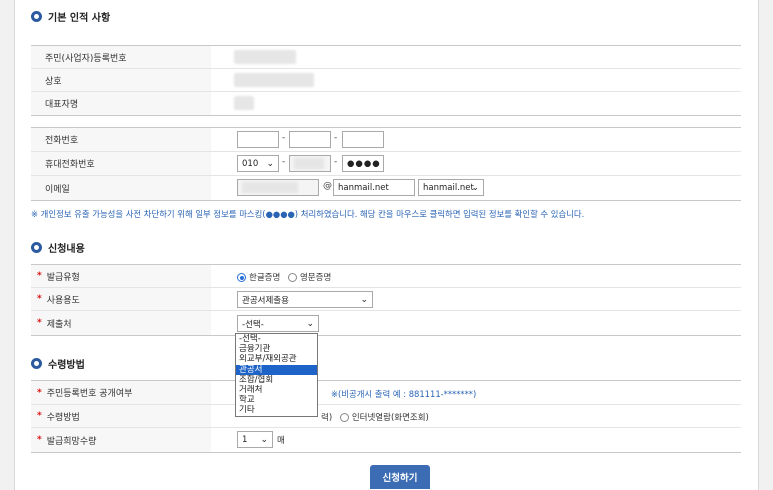 The height and width of the screenshot is (490, 773). Describe the element at coordinates (265, 57) in the screenshot. I see `resident-id-masked` at that location.